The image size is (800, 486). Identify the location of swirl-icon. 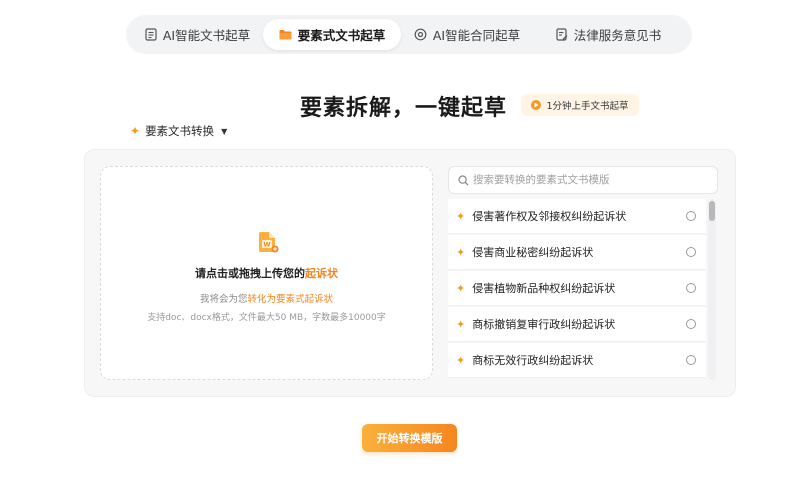
(421, 35).